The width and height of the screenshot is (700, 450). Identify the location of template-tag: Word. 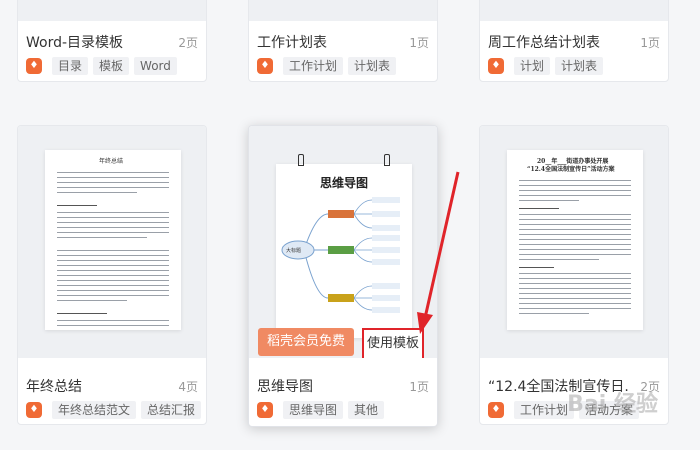
(155, 66).